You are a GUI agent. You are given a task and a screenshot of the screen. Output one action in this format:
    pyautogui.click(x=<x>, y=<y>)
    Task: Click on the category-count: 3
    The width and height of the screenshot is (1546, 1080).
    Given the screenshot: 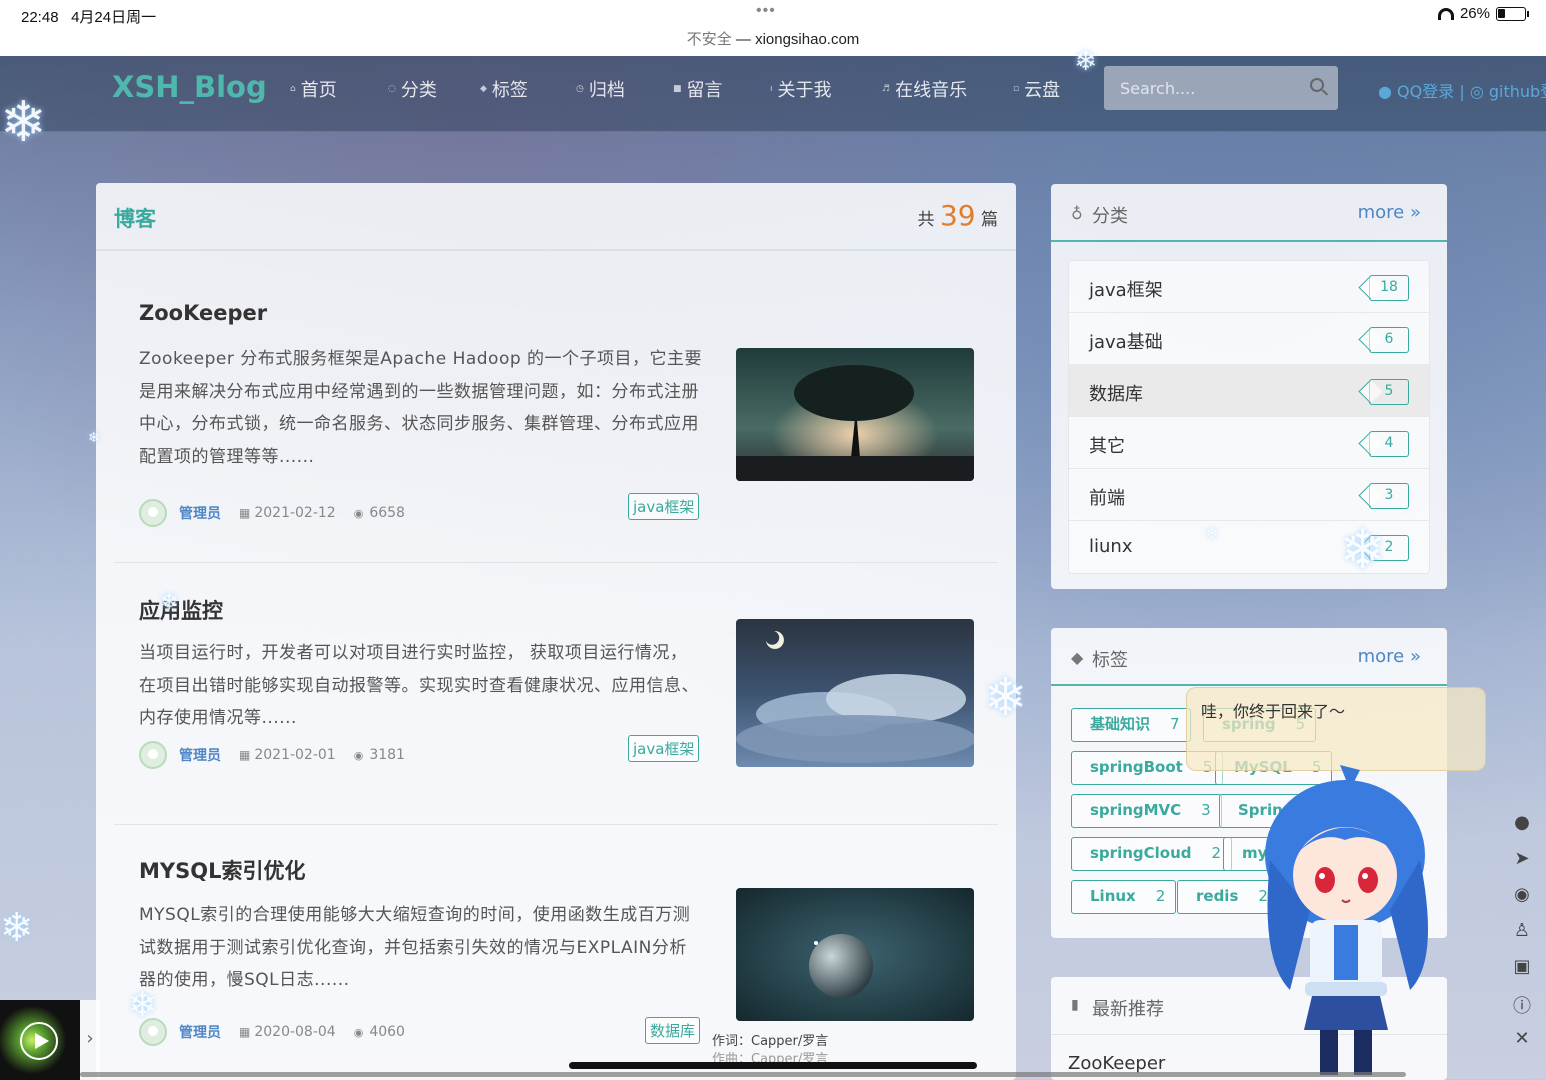 What is the action you would take?
    pyautogui.click(x=1389, y=496)
    